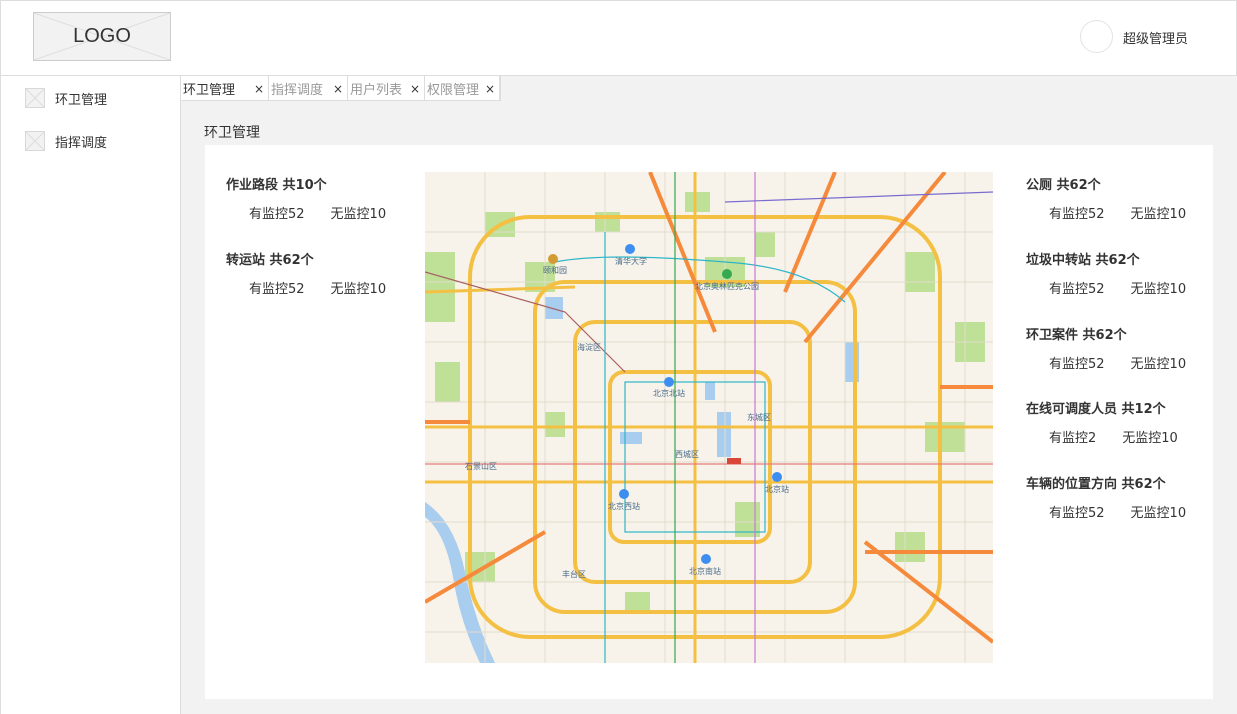 The width and height of the screenshot is (1237, 714). Describe the element at coordinates (1096, 484) in the screenshot. I see `stat-title: 车辆的位置方向 共62个` at that location.